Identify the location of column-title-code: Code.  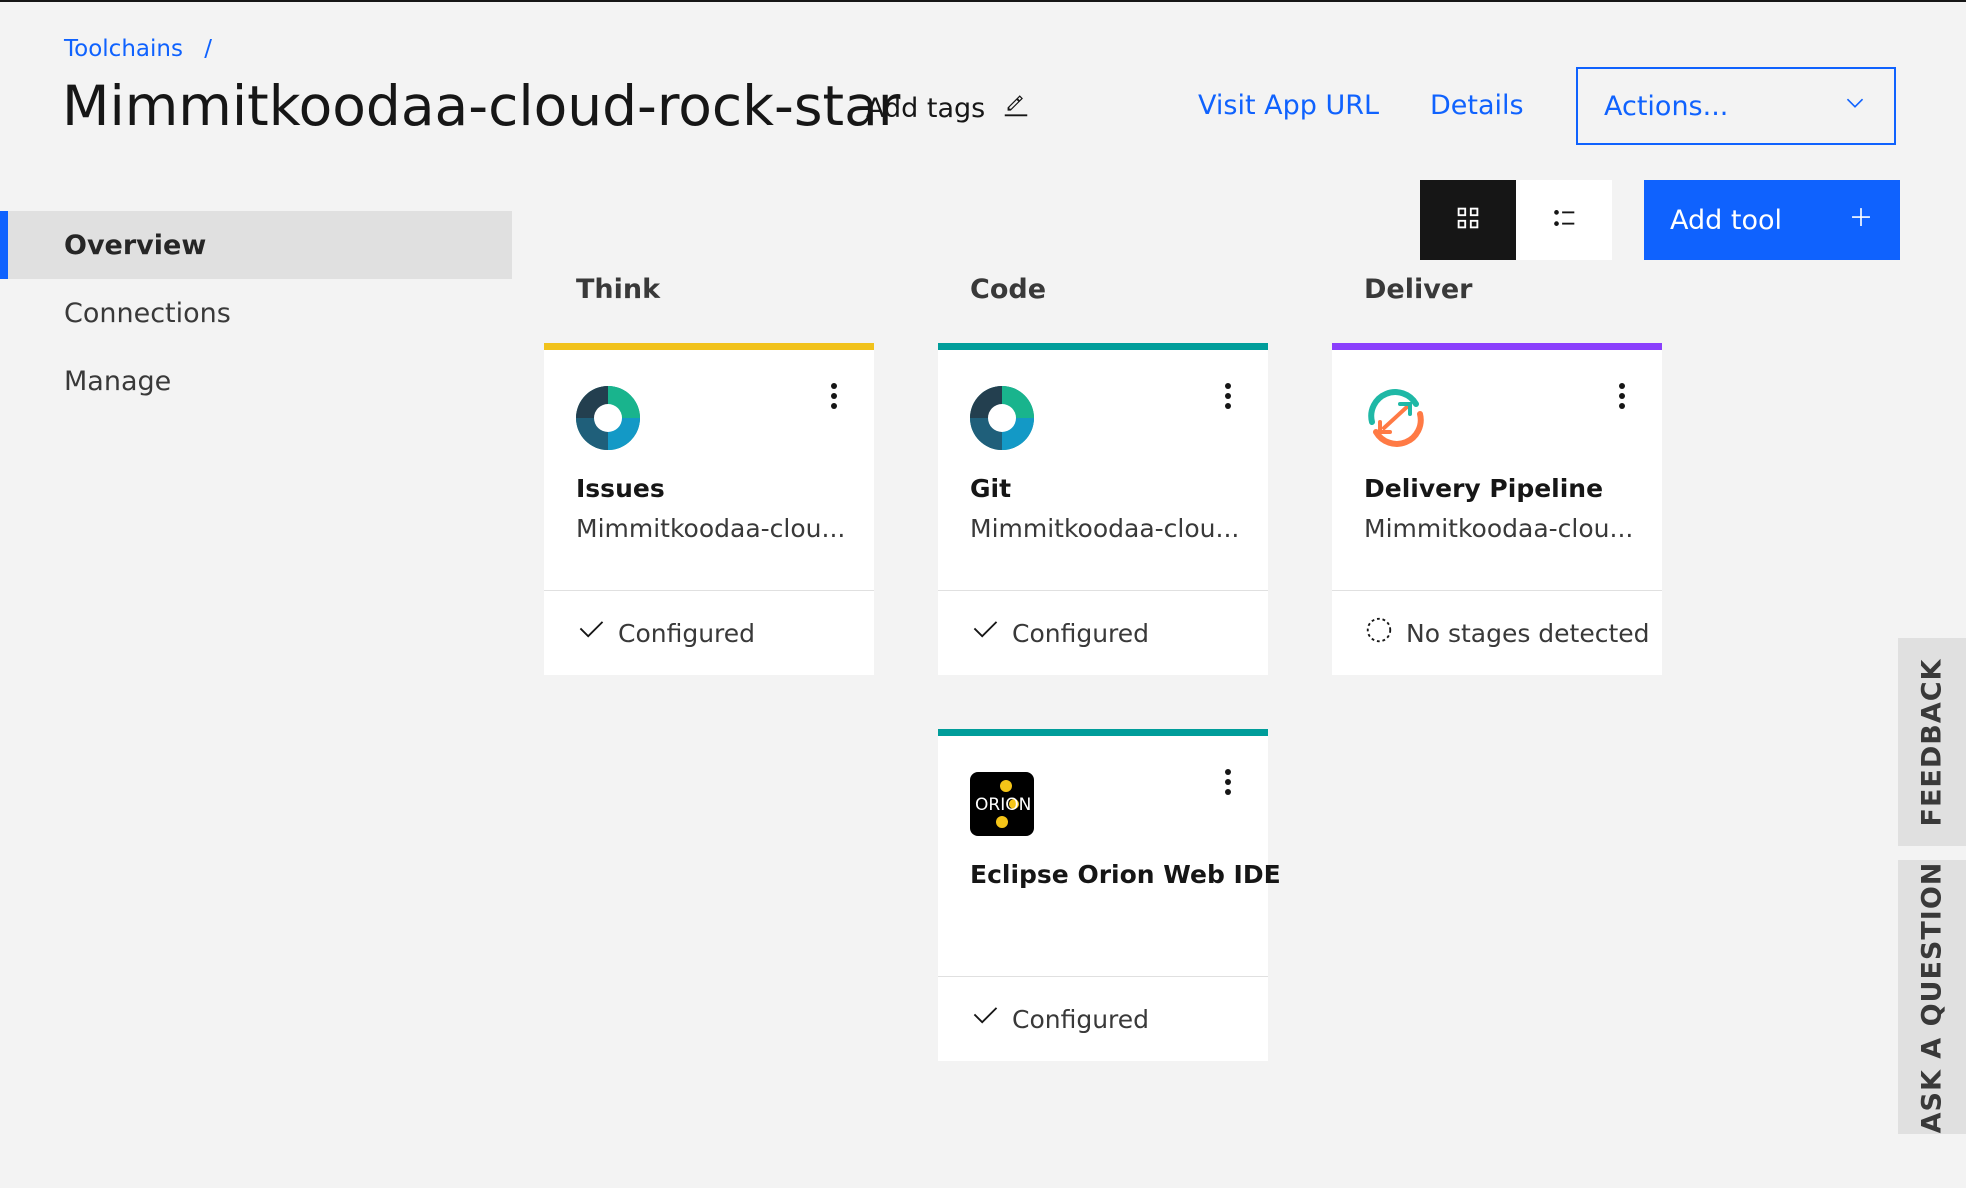
(1008, 289).